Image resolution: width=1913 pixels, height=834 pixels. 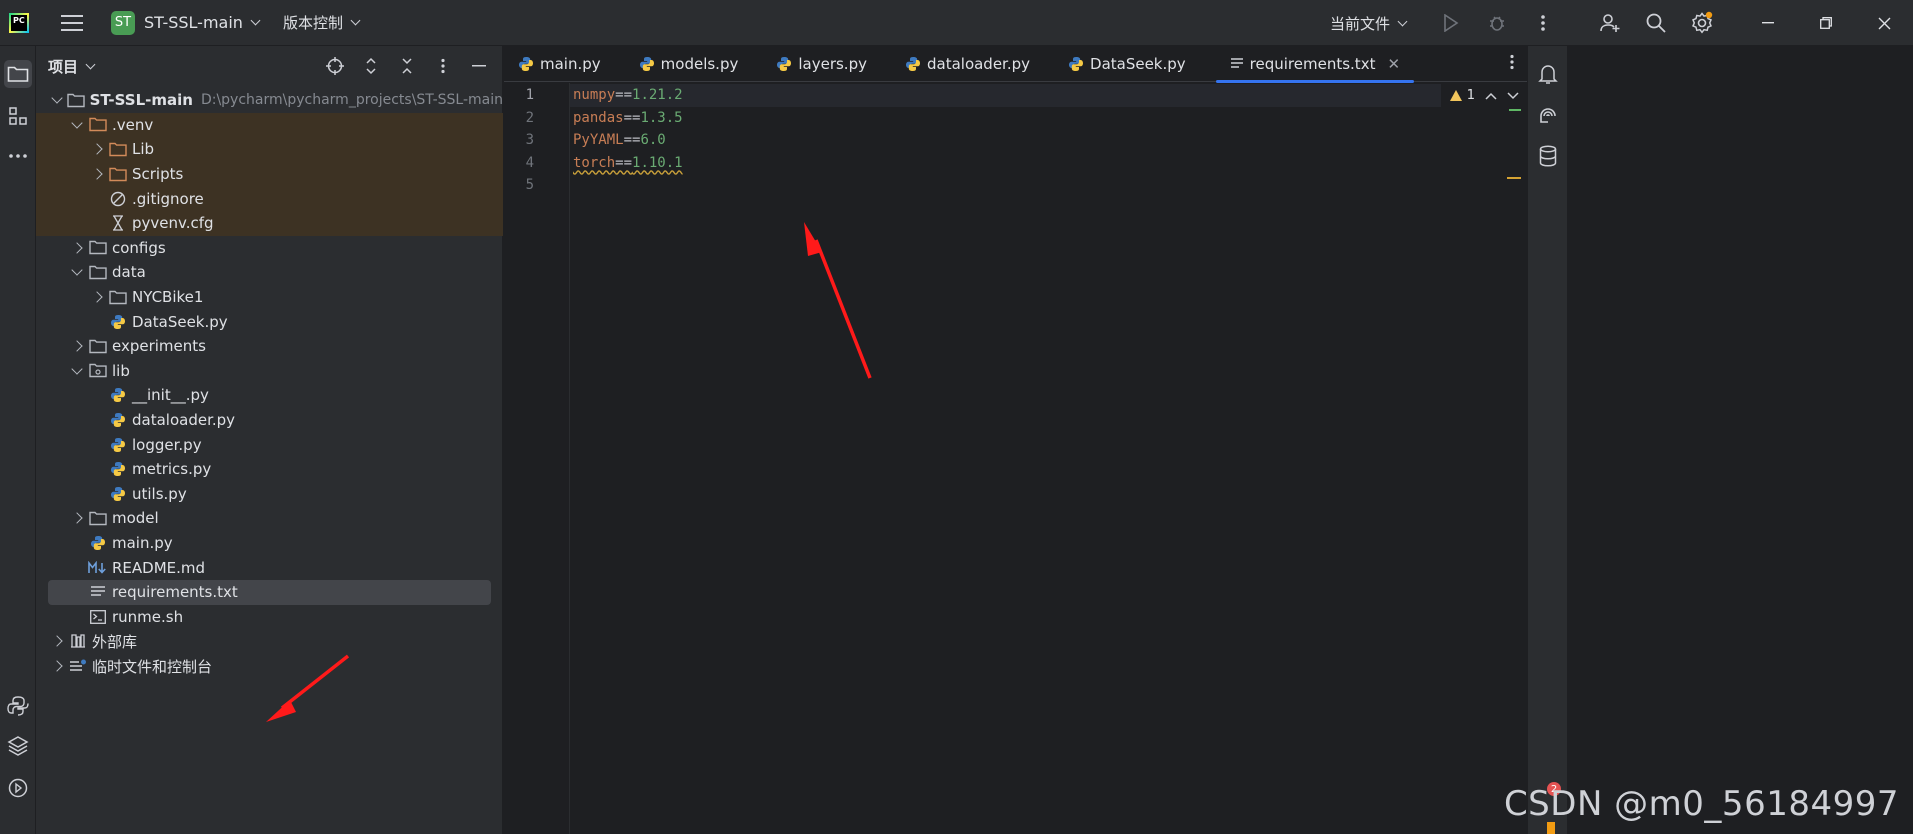 I want to click on tree-row-external-libraries: 外部库, so click(x=269, y=641).